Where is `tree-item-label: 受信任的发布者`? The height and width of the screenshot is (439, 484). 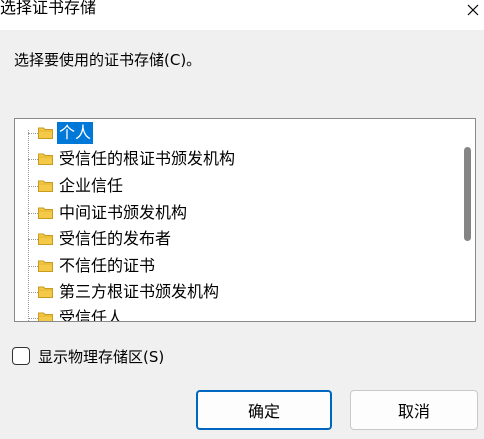
tree-item-label: 受信任的发布者 is located at coordinates (115, 238).